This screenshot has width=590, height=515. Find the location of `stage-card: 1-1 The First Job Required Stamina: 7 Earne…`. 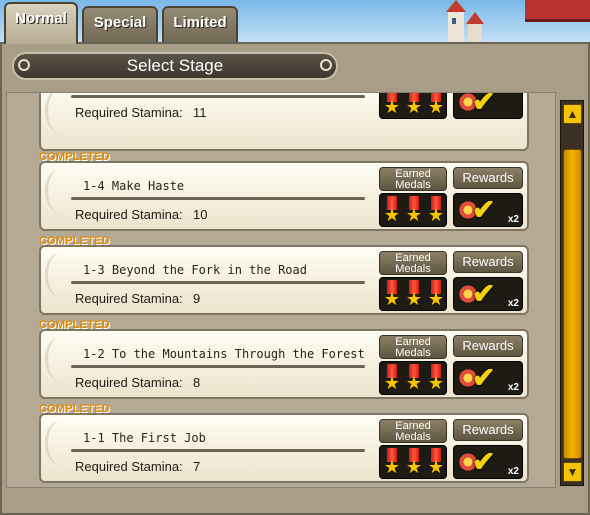

stage-card: 1-1 The First Job Required Stamina: 7 Earne… is located at coordinates (284, 448).